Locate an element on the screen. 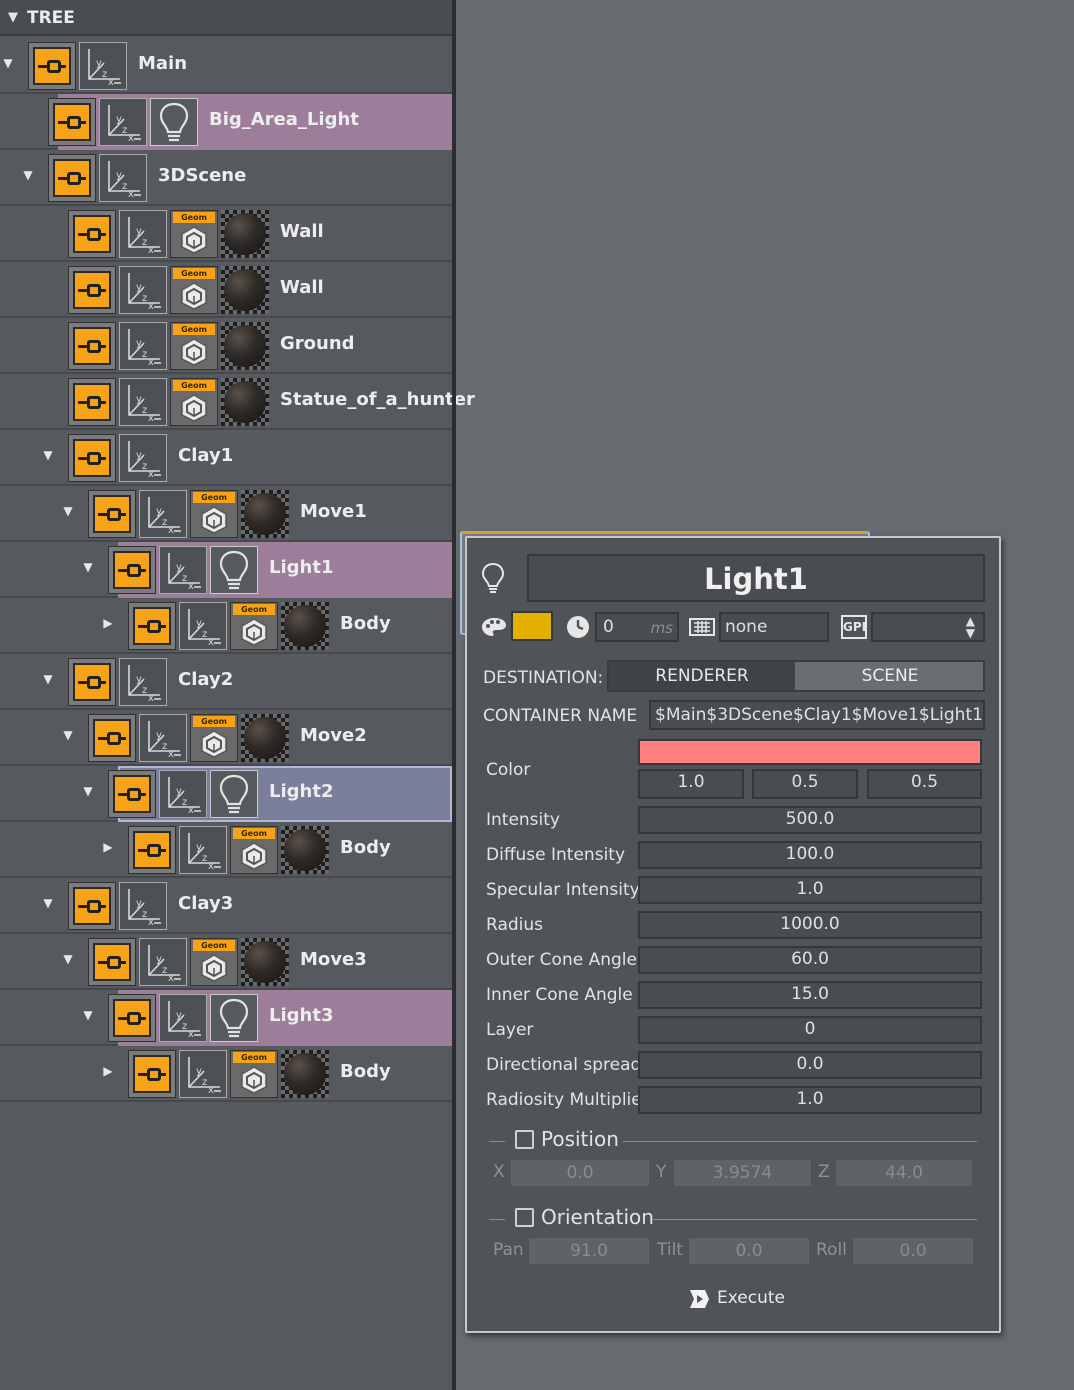  color-preview-swatch is located at coordinates (810, 752).